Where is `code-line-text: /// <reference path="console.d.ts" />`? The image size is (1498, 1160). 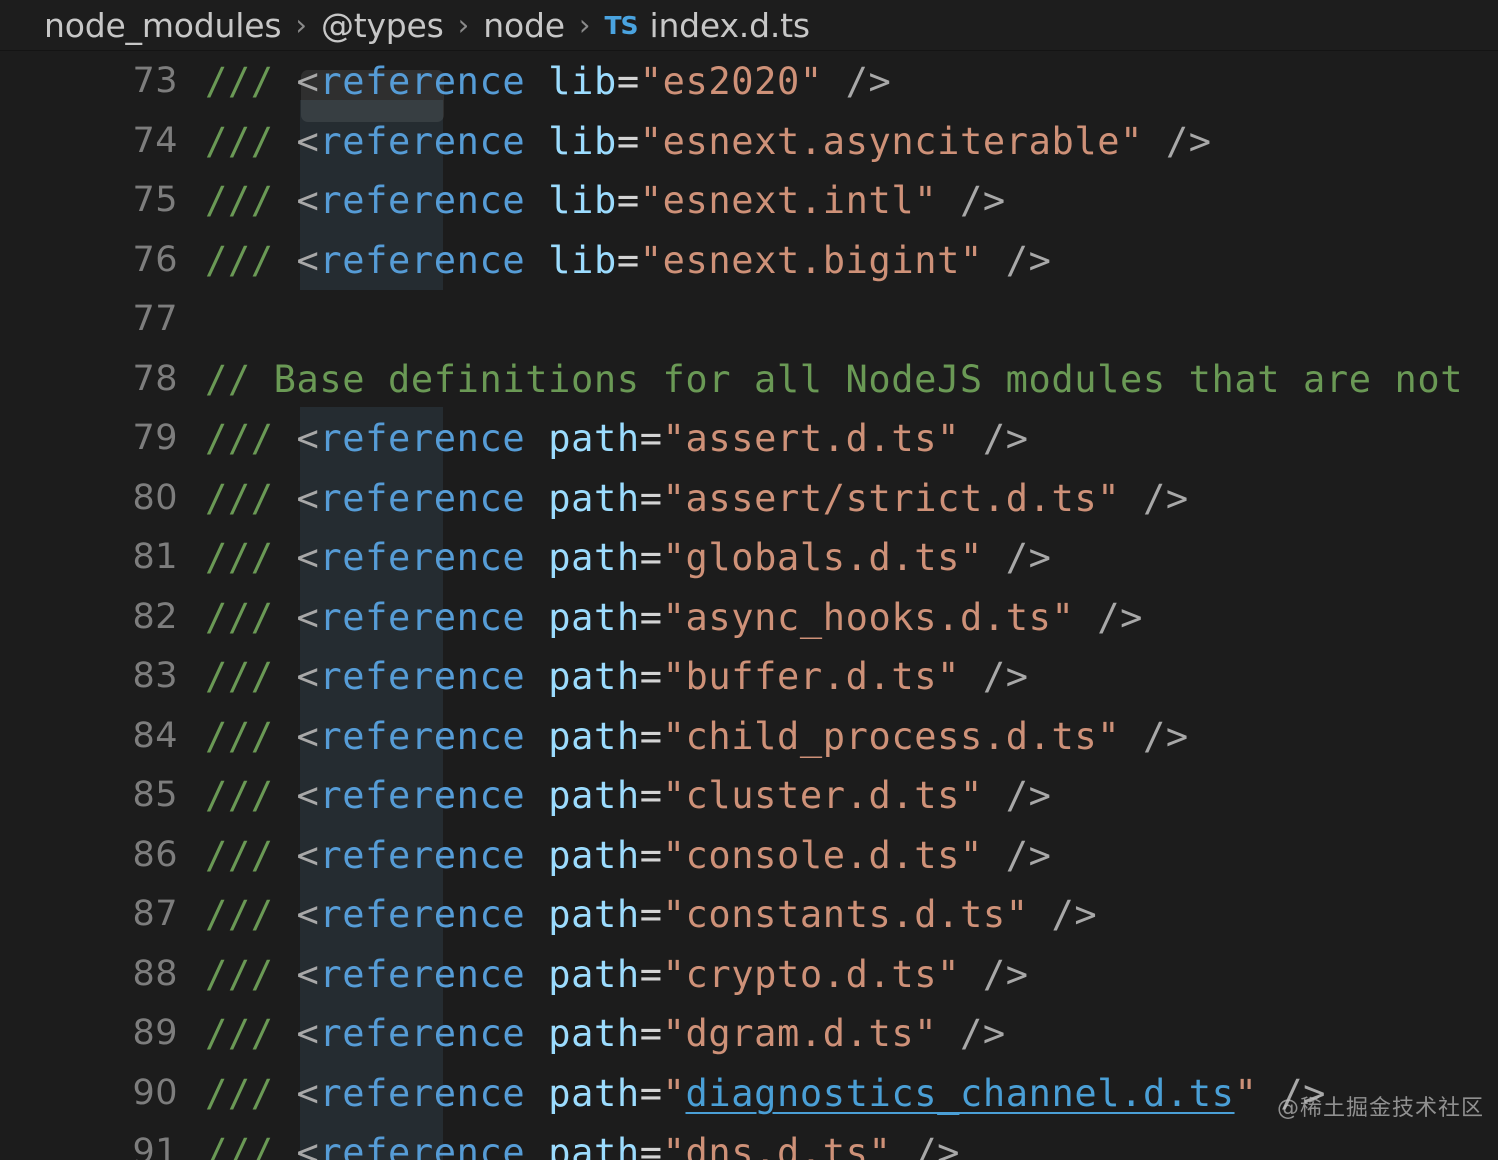 code-line-text: /// <reference path="console.d.ts" /> is located at coordinates (628, 856).